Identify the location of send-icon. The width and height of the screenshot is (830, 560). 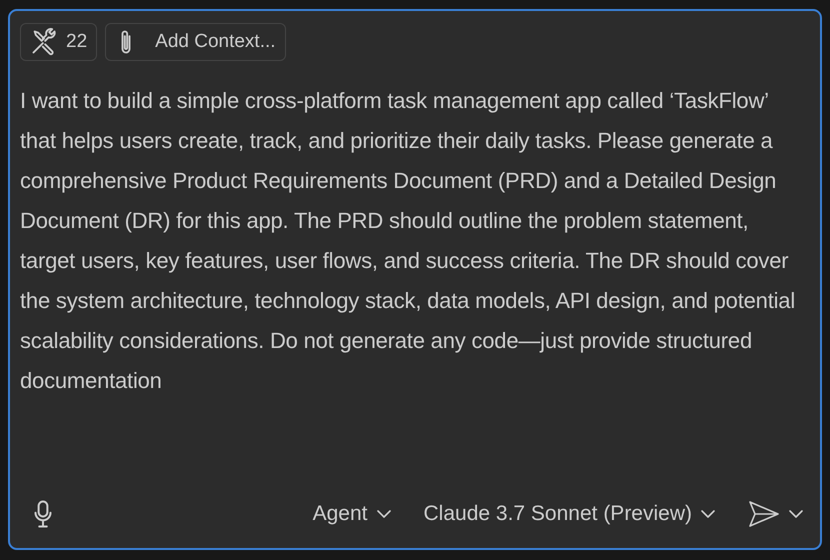
(764, 514).